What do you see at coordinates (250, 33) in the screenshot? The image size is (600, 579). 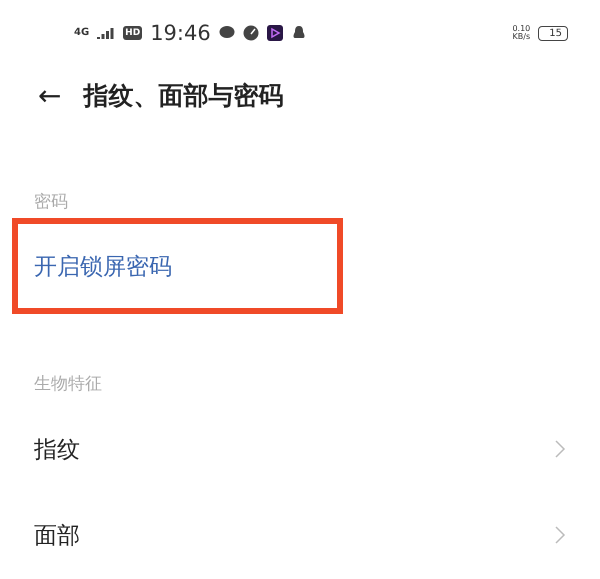 I see `gauge-icon` at bounding box center [250, 33].